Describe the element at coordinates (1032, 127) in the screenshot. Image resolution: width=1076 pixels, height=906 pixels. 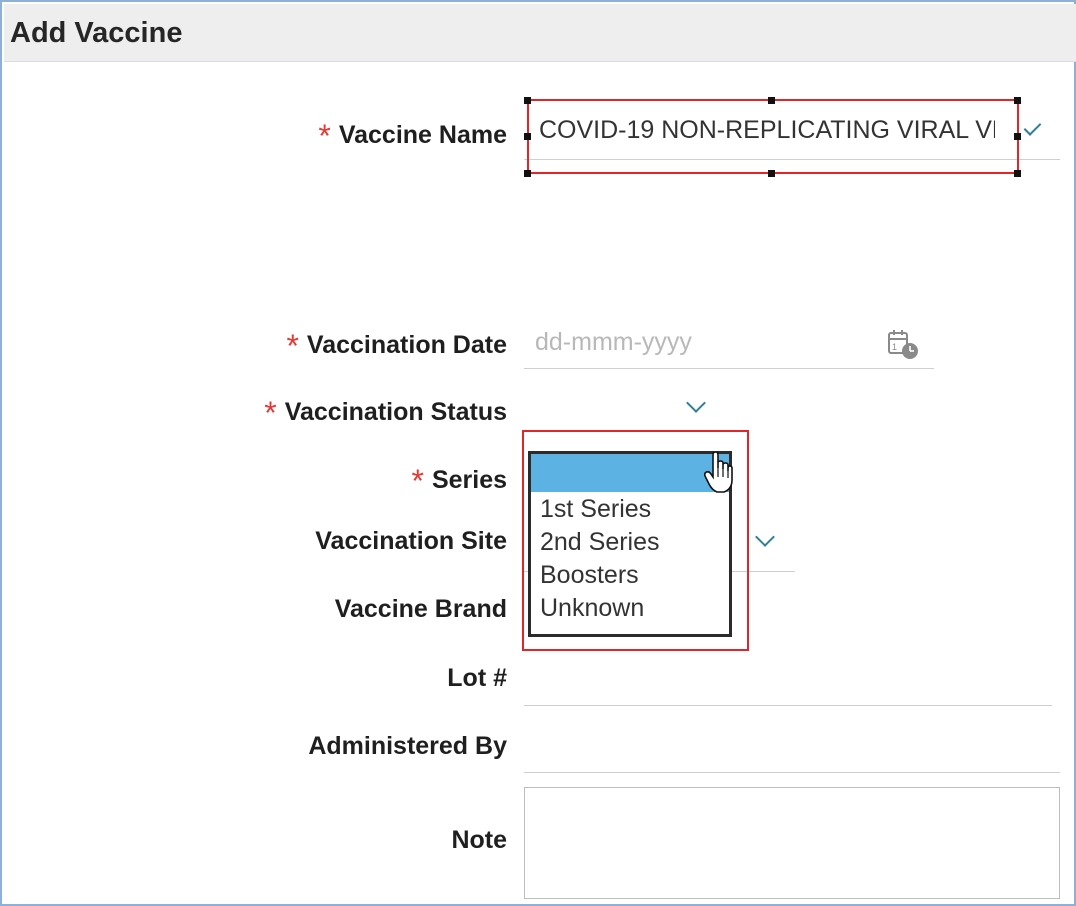
I see `dropdown-check-icon` at that location.